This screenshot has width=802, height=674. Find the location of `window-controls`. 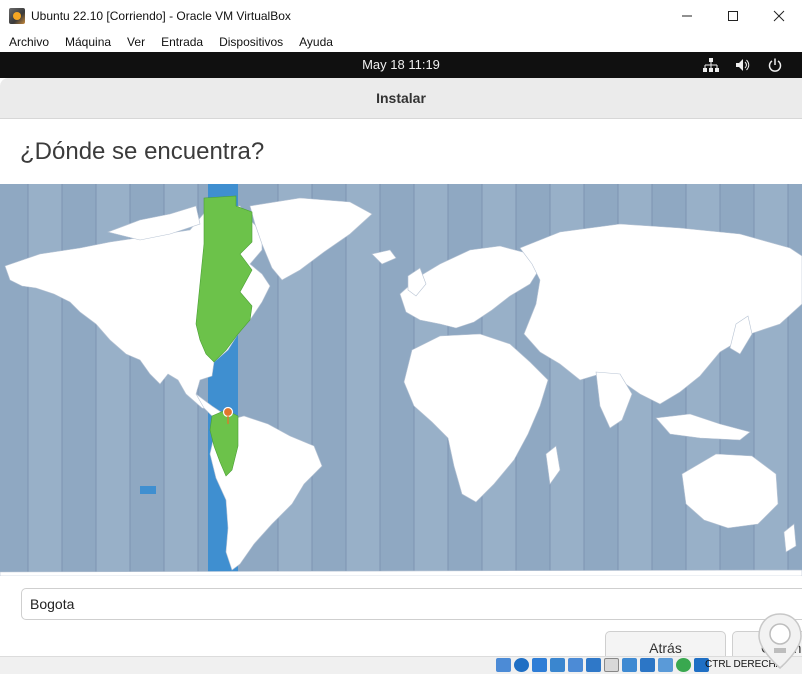

window-controls is located at coordinates (733, 15).